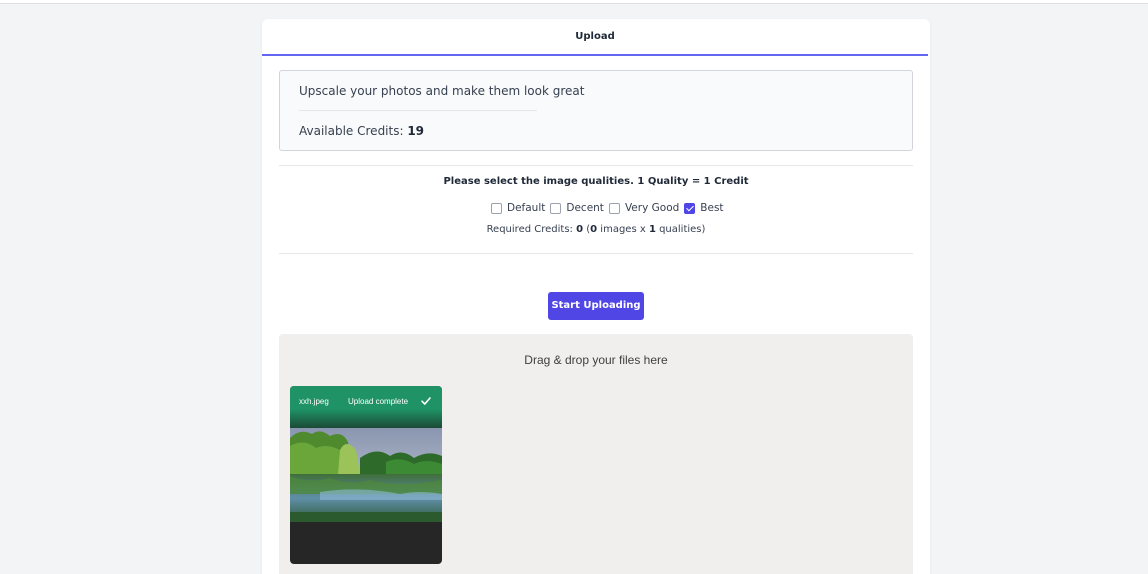  I want to click on quality-option-decent: Decent, so click(577, 208).